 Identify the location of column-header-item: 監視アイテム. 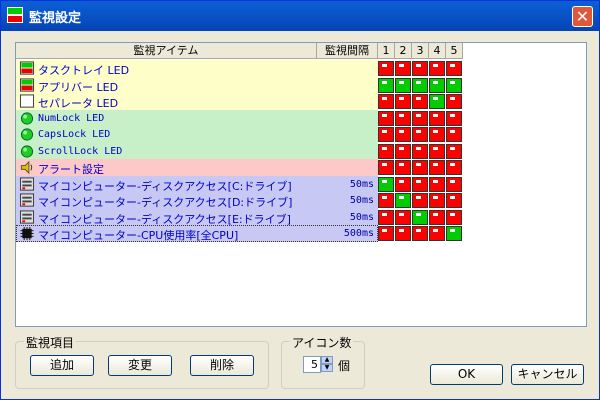
(166, 51).